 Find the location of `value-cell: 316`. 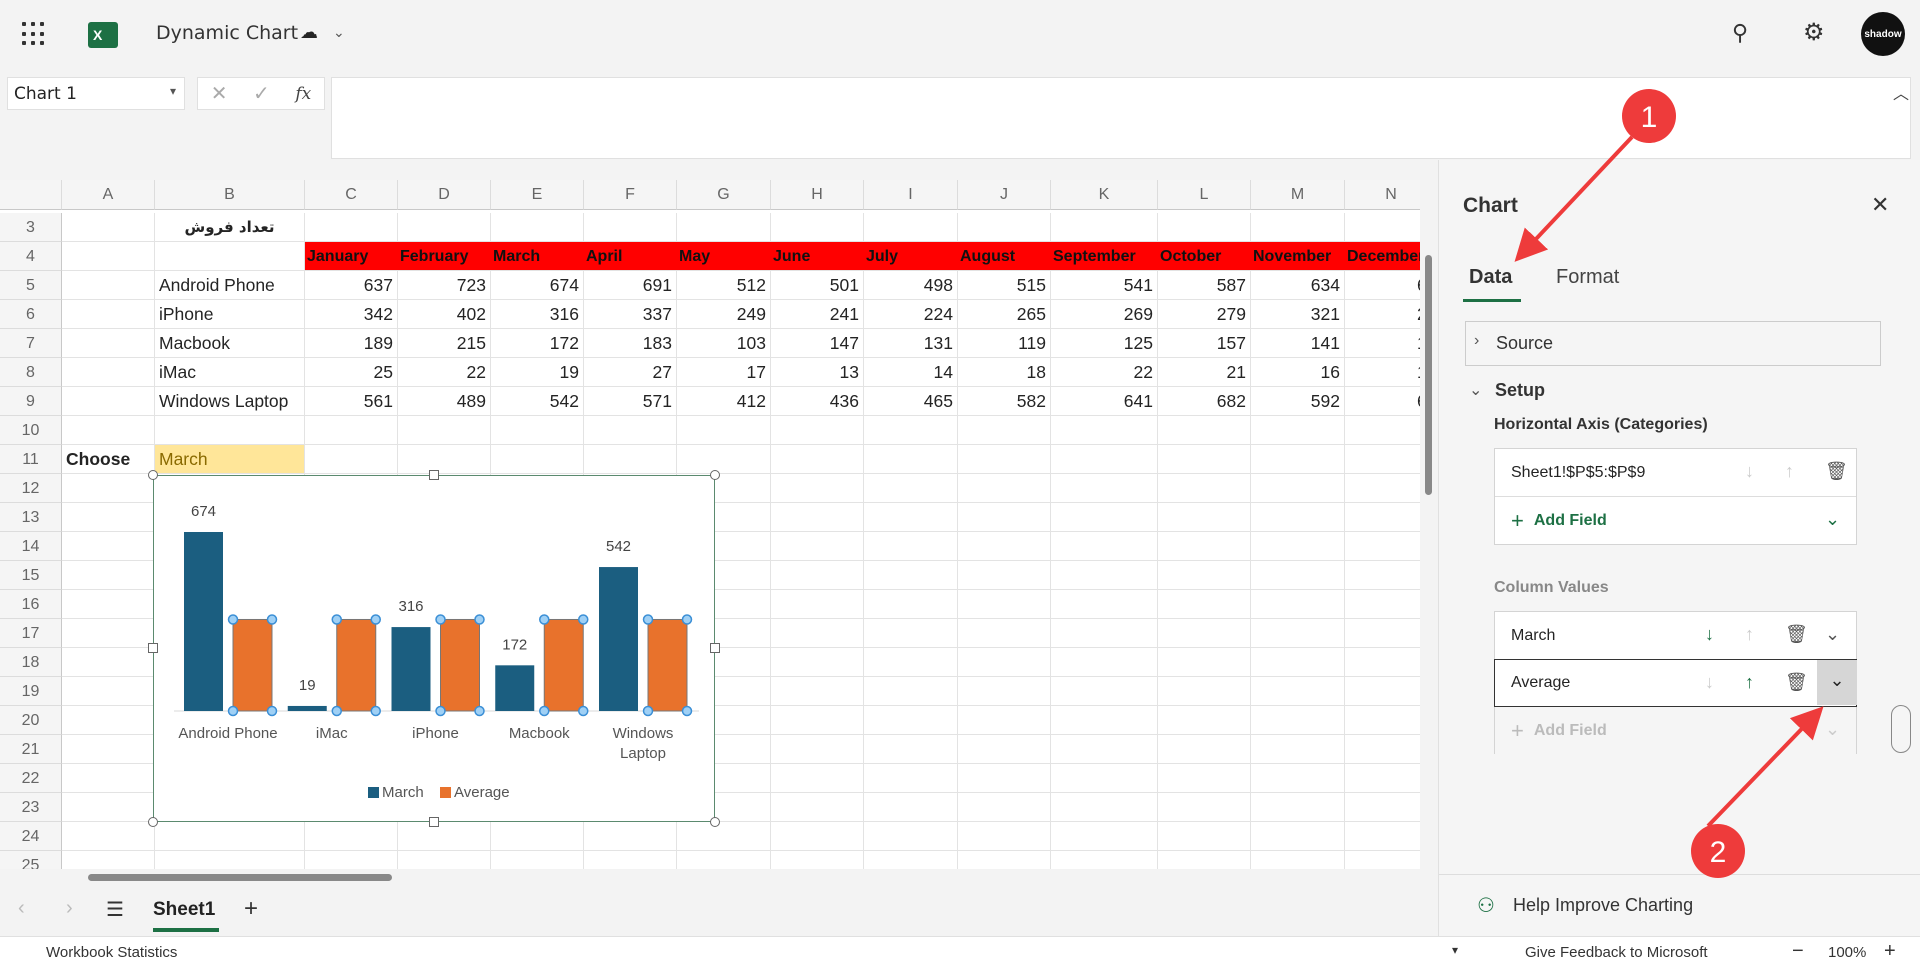

value-cell: 316 is located at coordinates (537, 314).